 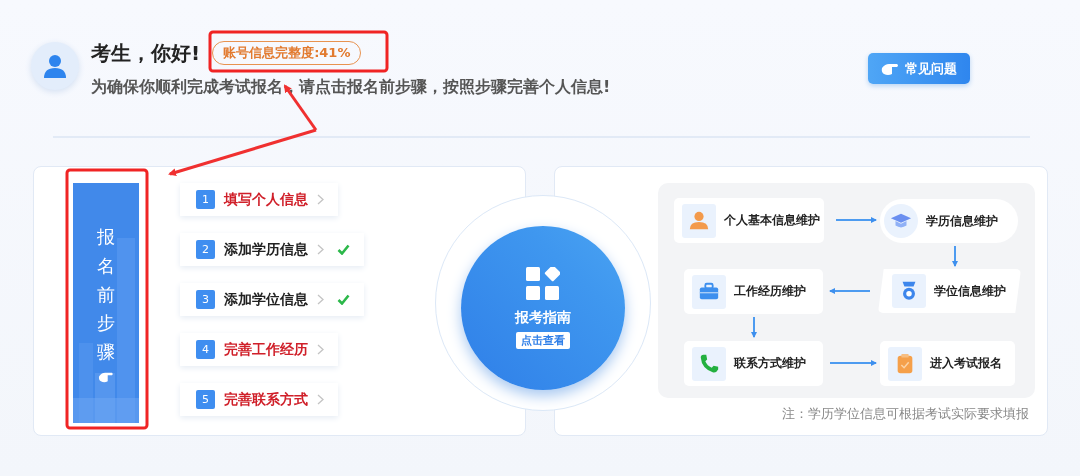 What do you see at coordinates (205, 349) in the screenshot?
I see `step-number: 4` at bounding box center [205, 349].